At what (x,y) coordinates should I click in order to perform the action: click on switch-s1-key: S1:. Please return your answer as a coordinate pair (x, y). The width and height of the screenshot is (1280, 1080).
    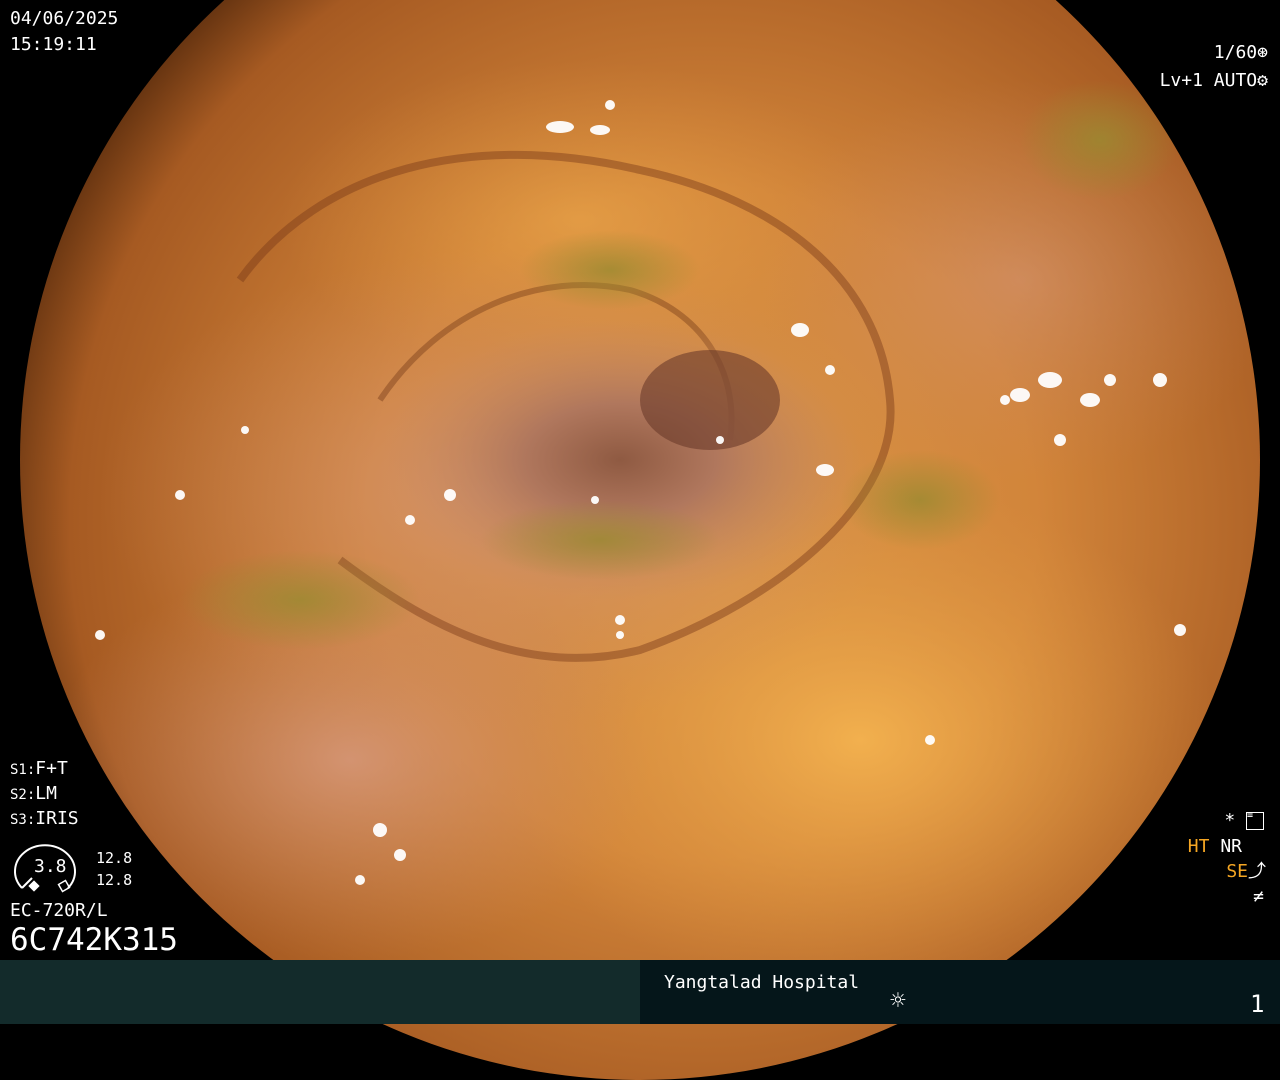
    Looking at the image, I should click on (23, 770).